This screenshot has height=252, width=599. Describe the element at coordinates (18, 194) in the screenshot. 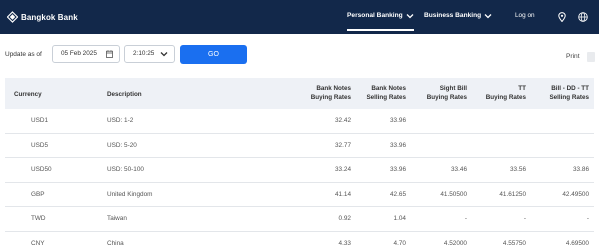

I see `flag-gb-icon` at that location.